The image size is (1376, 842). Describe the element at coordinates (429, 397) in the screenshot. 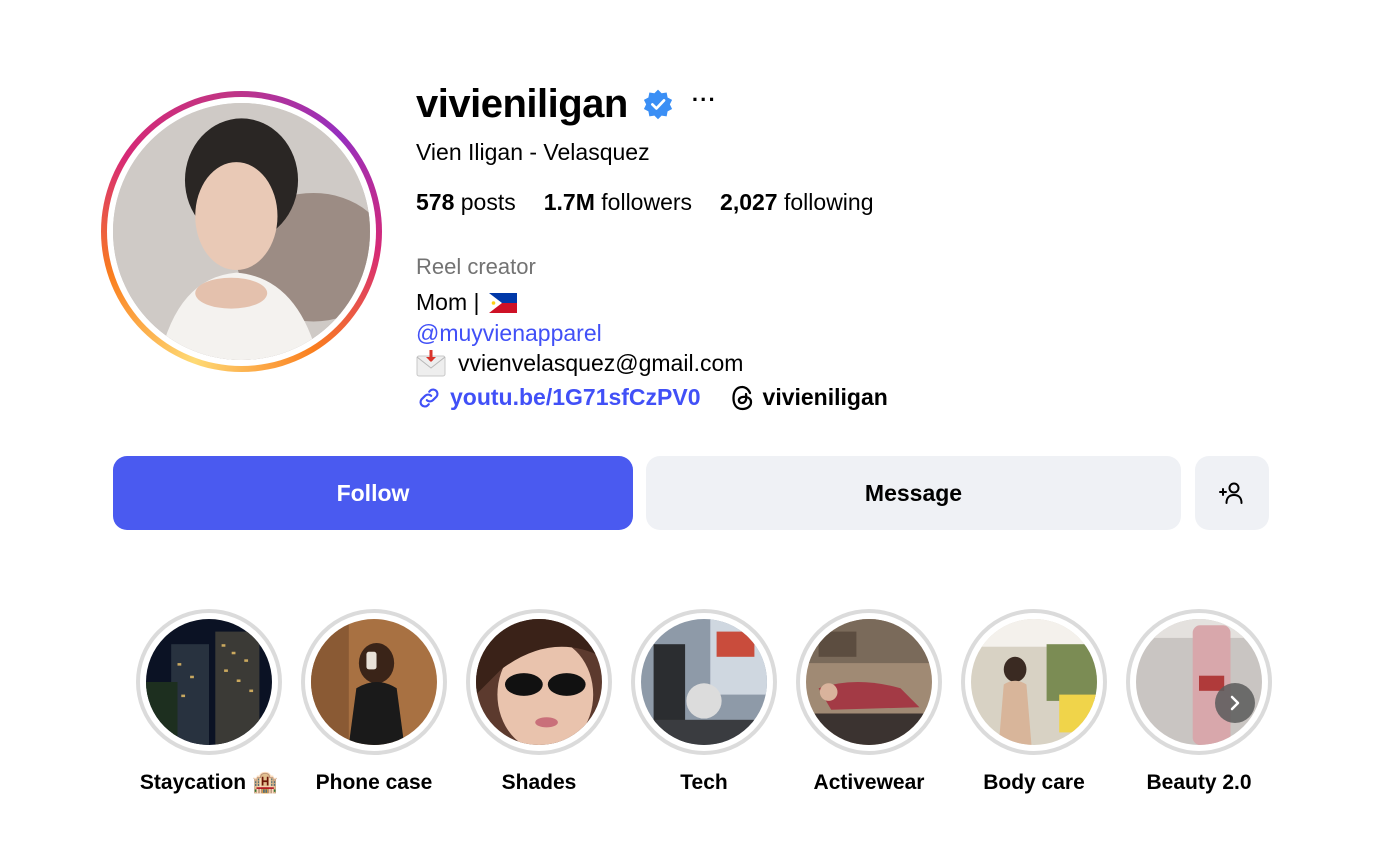

I see `link-icon` at that location.